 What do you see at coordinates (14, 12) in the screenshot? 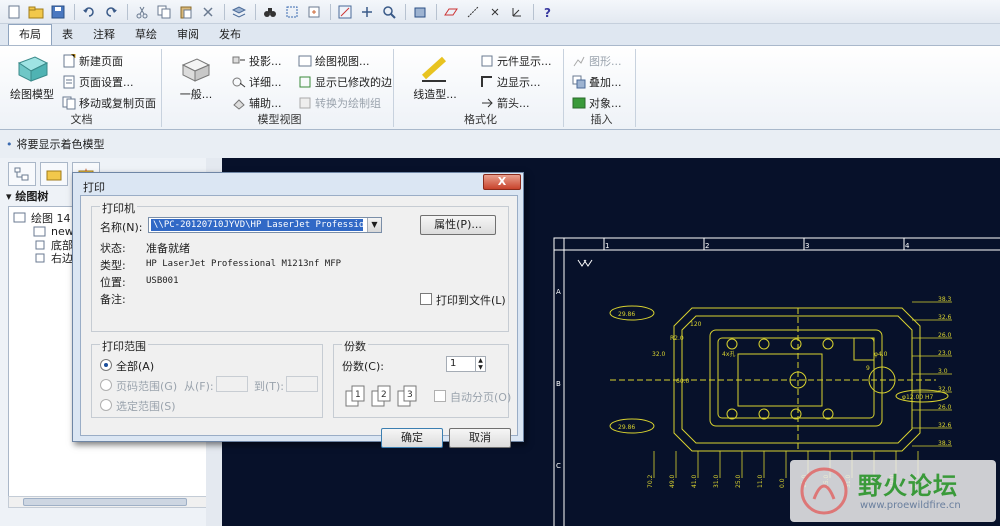
I see `new-file-icon` at bounding box center [14, 12].